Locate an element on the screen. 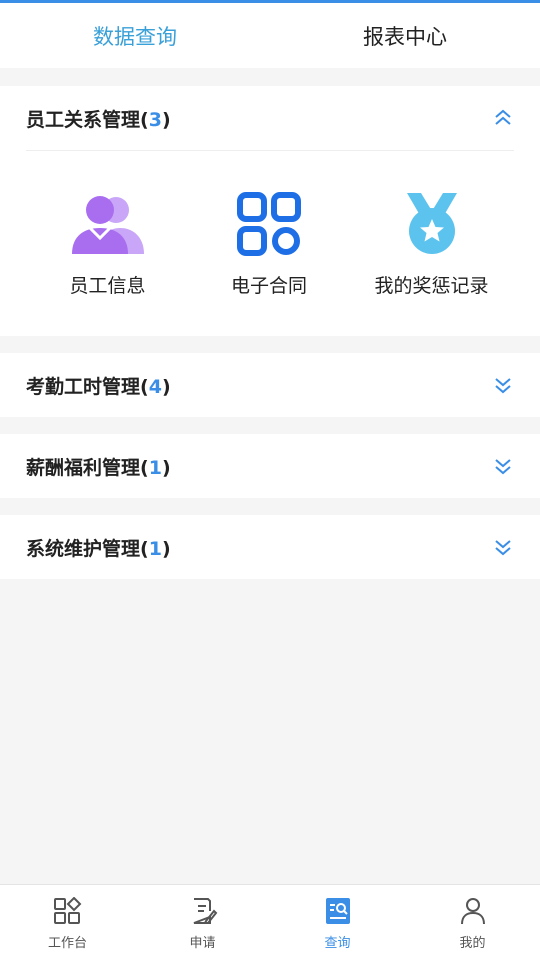  users-icon is located at coordinates (107, 224).